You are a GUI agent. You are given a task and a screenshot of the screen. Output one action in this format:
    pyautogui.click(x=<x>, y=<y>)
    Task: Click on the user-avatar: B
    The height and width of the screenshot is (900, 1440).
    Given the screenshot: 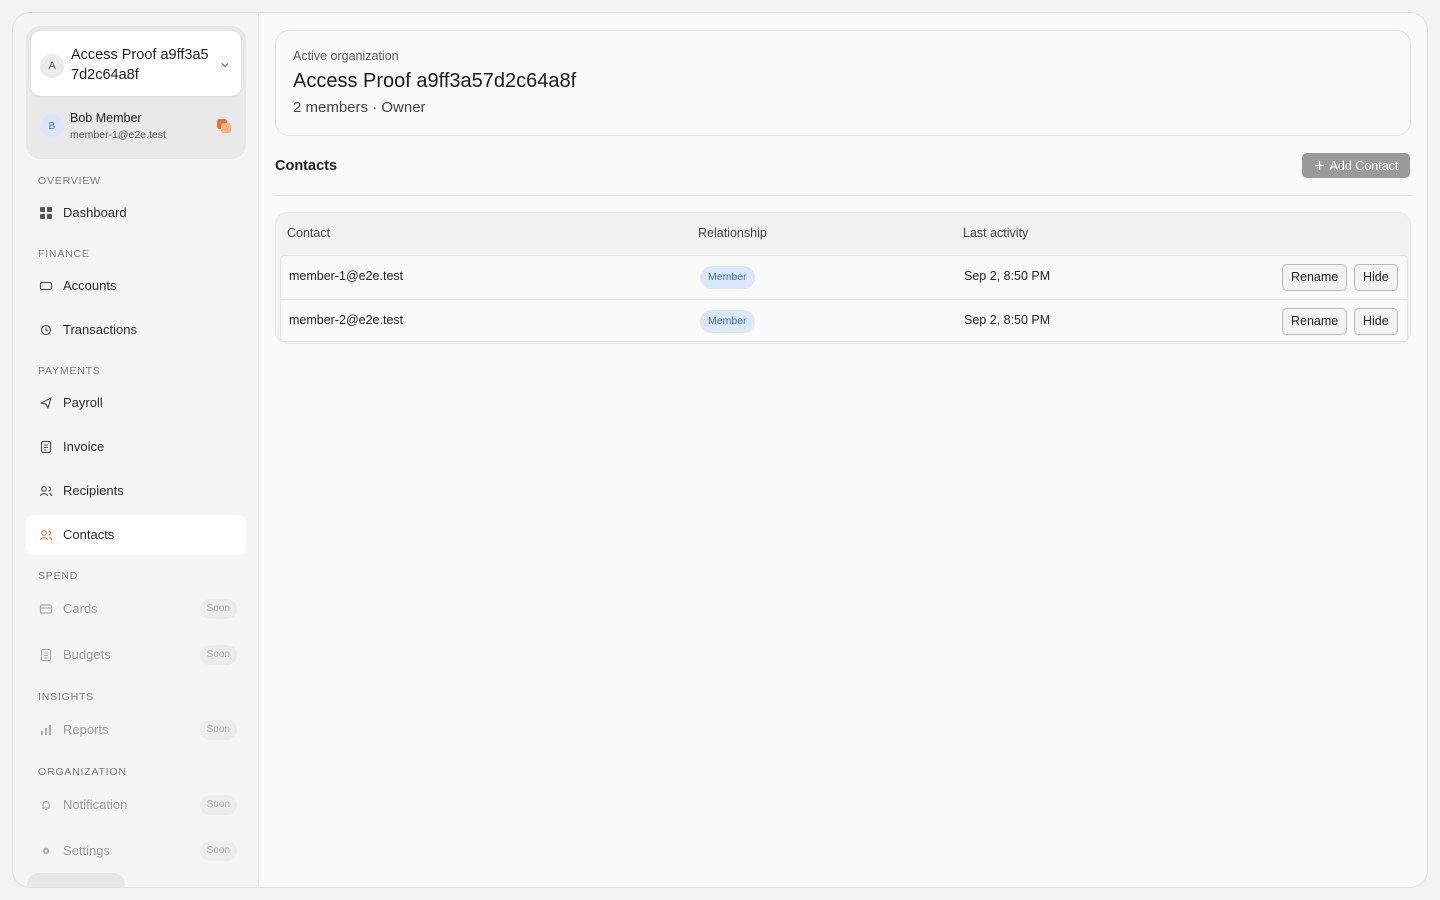 What is the action you would take?
    pyautogui.click(x=52, y=126)
    